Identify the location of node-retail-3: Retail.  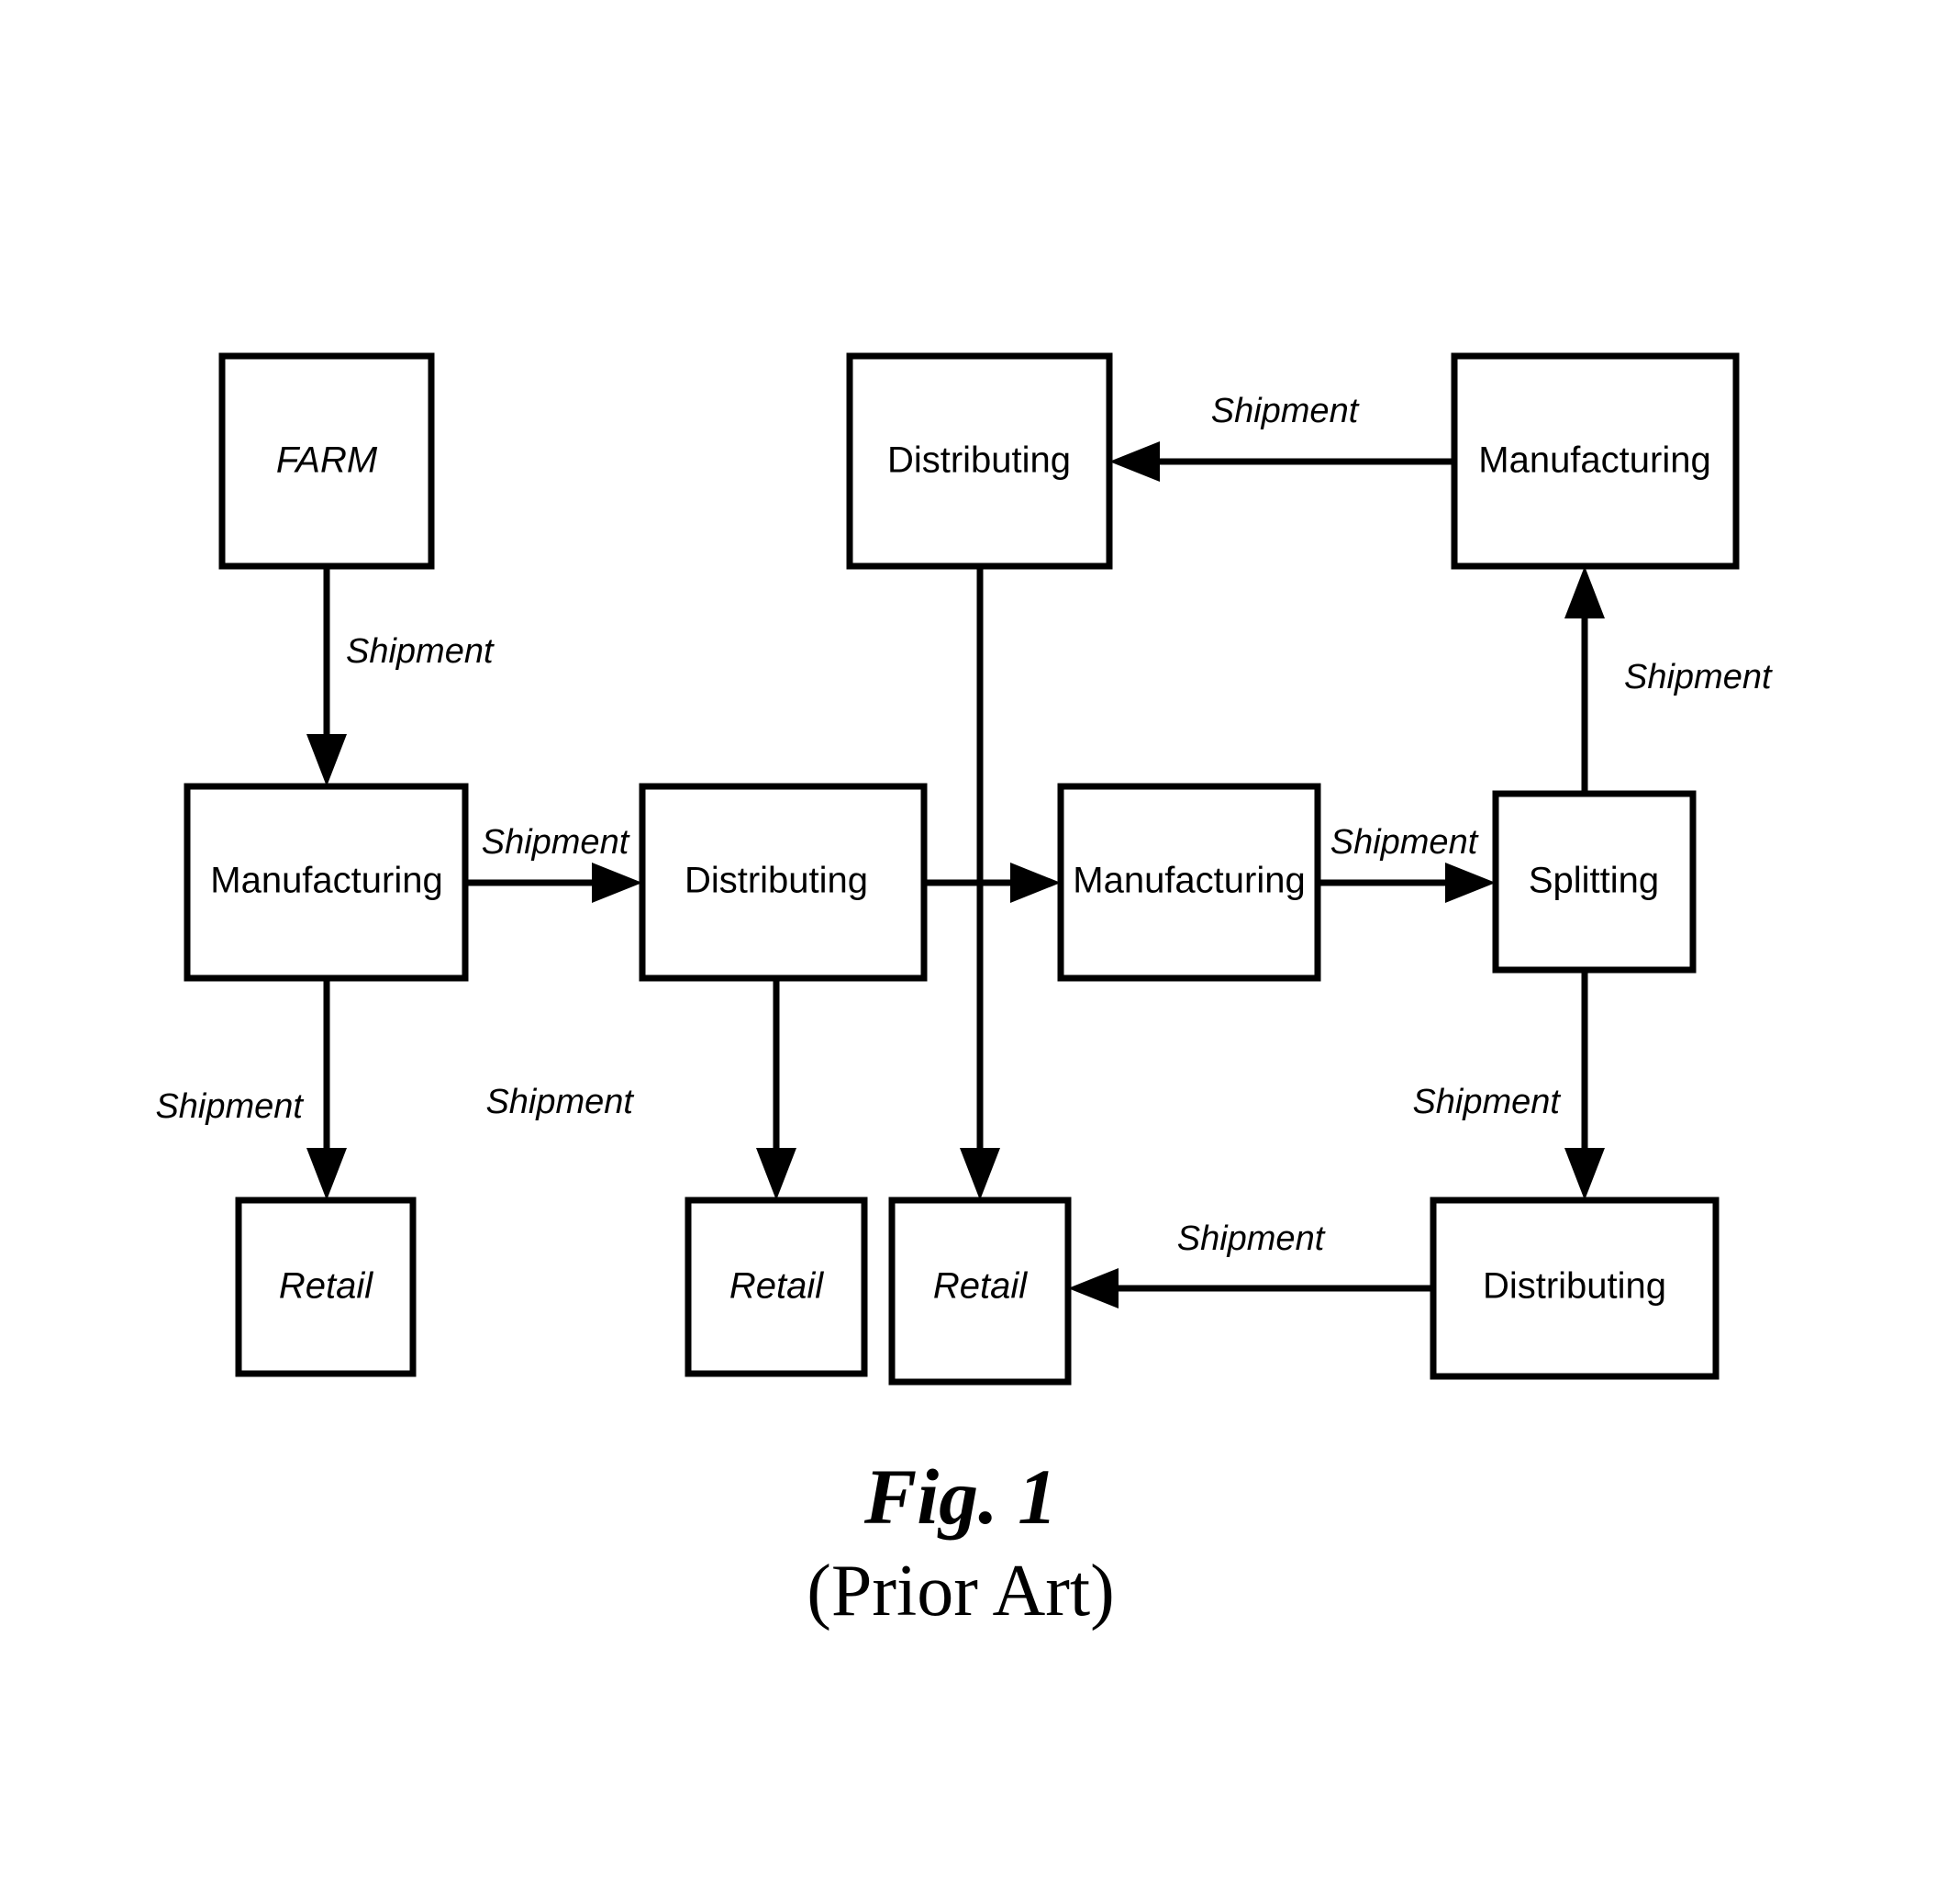
(980, 1291).